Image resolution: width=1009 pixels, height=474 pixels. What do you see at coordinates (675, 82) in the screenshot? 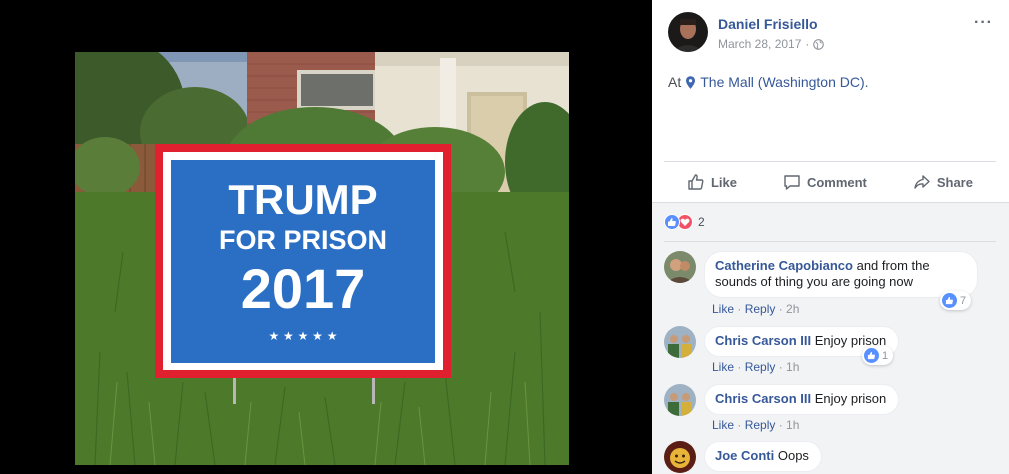
I see `location-prefix: At` at bounding box center [675, 82].